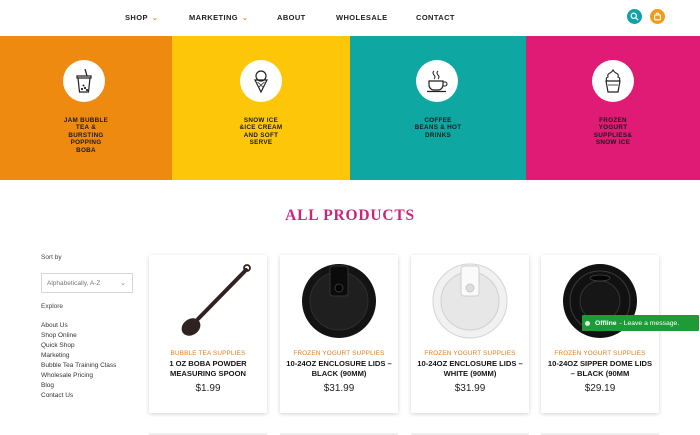  What do you see at coordinates (291, 17) in the screenshot?
I see `nav-about: ABOUT` at bounding box center [291, 17].